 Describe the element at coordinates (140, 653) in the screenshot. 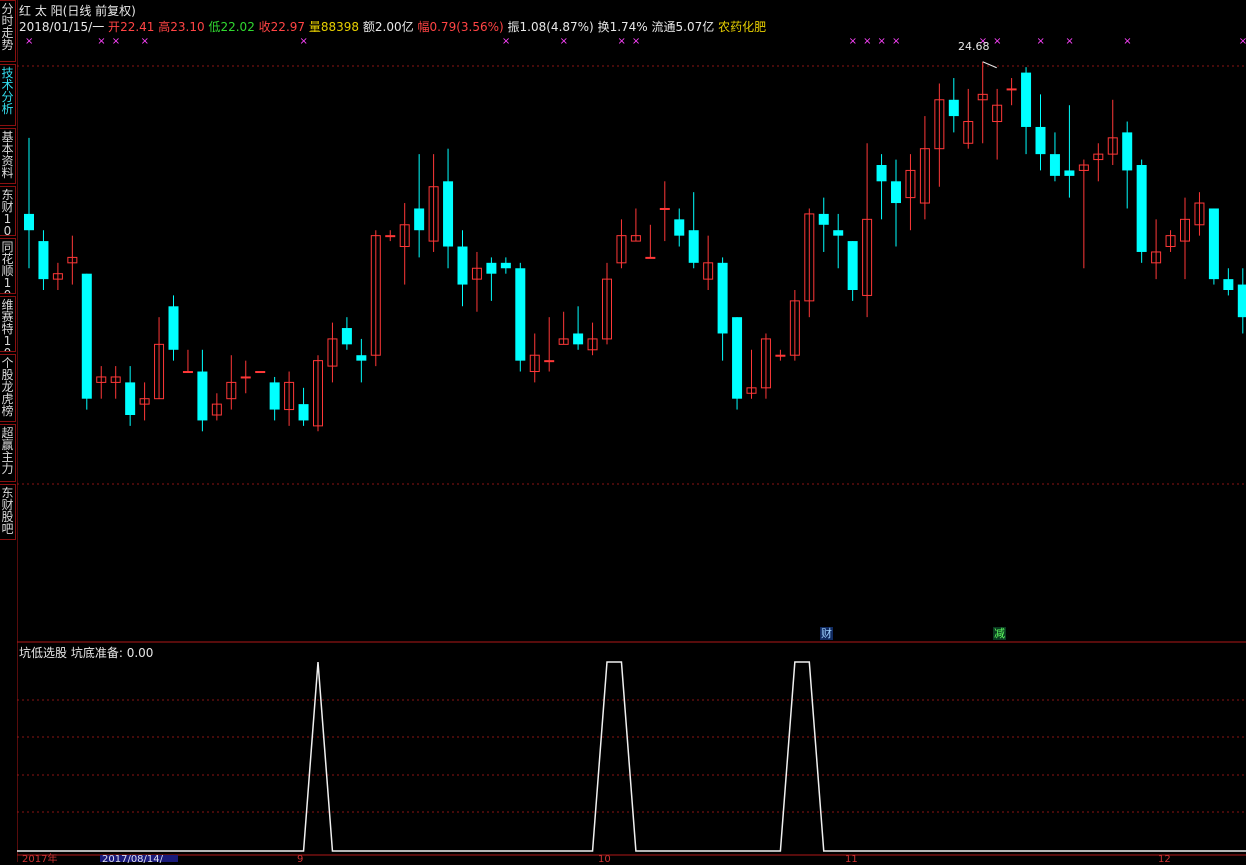

I see `indicator-field-value: 0.00` at that location.